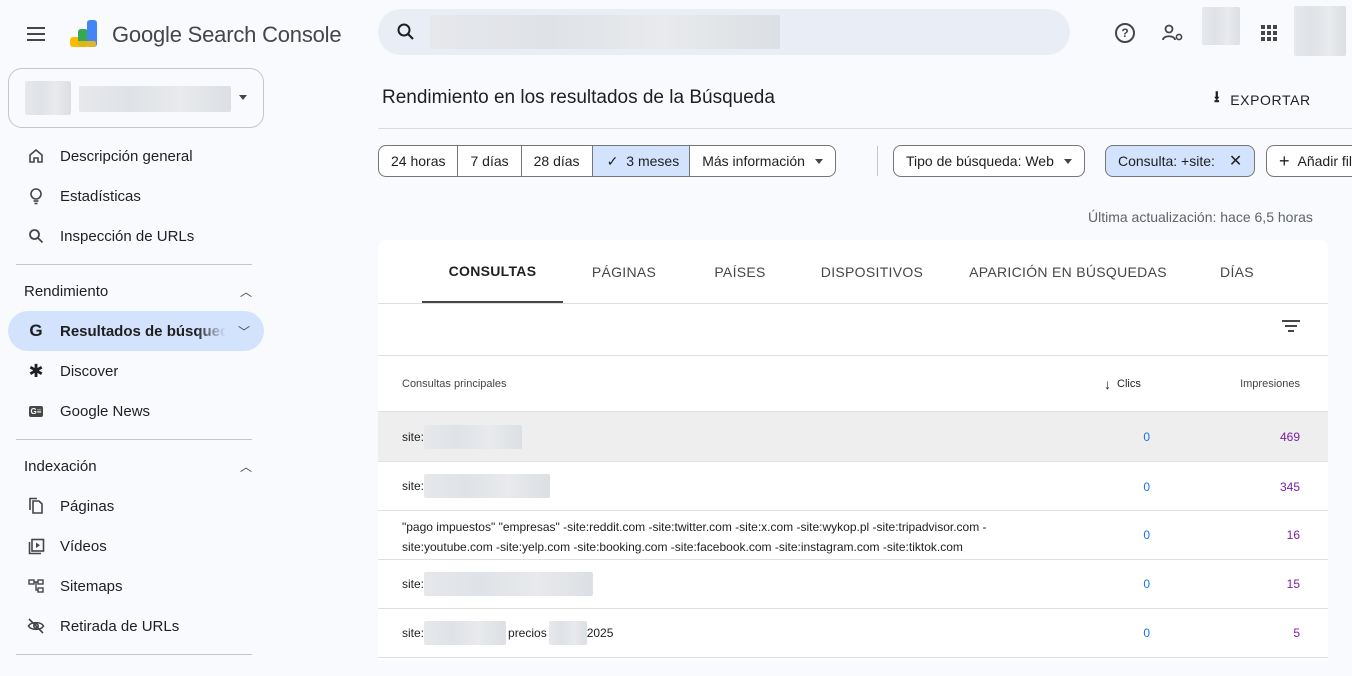 The height and width of the screenshot is (676, 1352). What do you see at coordinates (853, 330) in the screenshot?
I see `table-filter-row` at bounding box center [853, 330].